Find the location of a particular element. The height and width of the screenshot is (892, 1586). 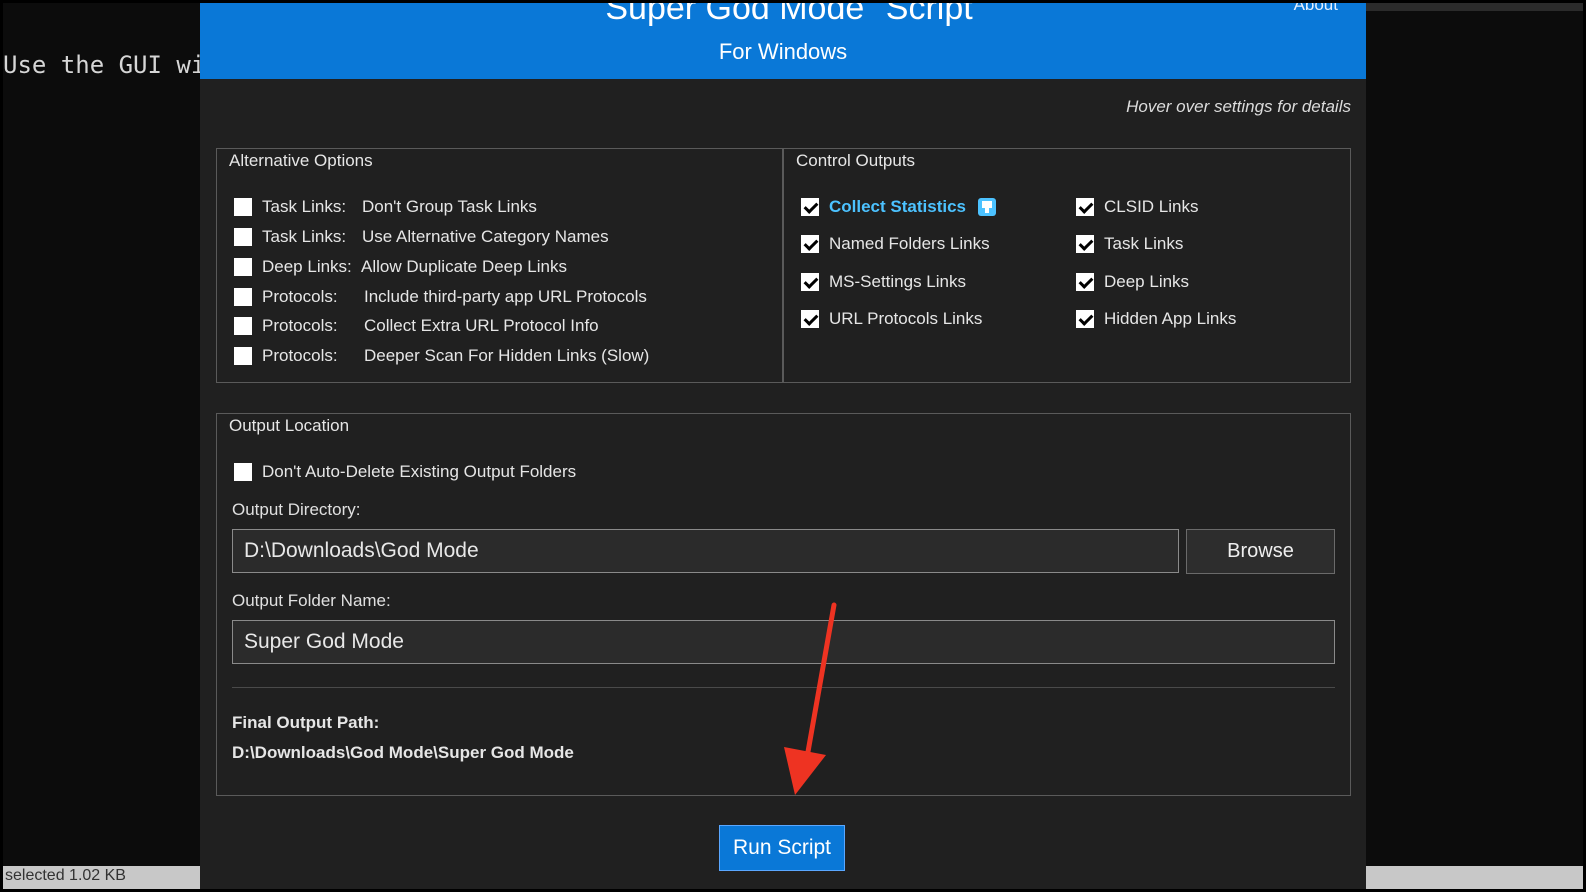

console-text: Use the GUI wir is located at coordinates (111, 65).